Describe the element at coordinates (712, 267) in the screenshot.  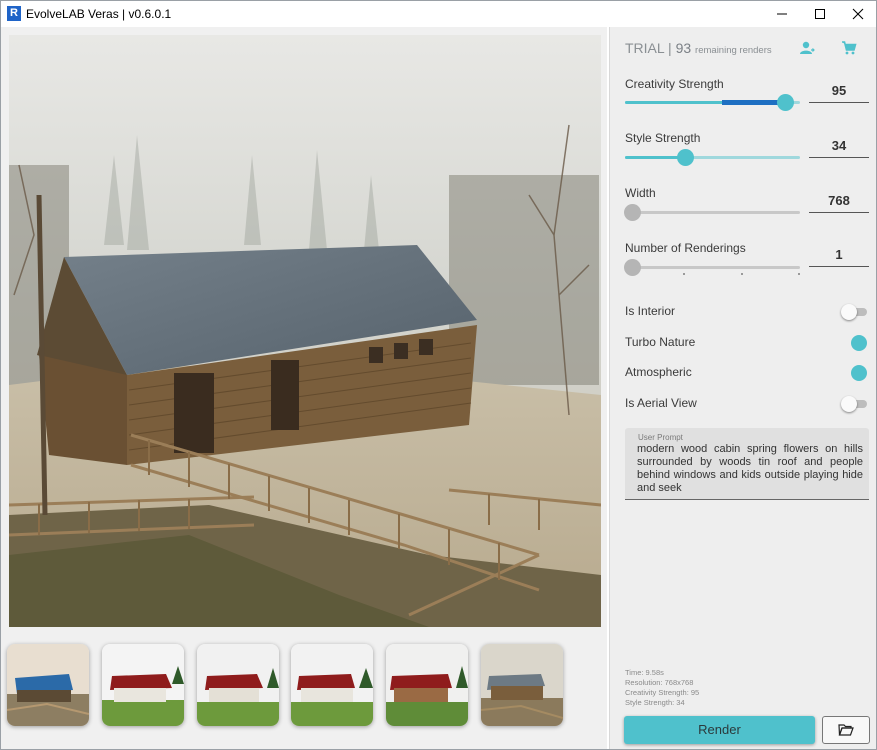
I see `renderings-slider` at that location.